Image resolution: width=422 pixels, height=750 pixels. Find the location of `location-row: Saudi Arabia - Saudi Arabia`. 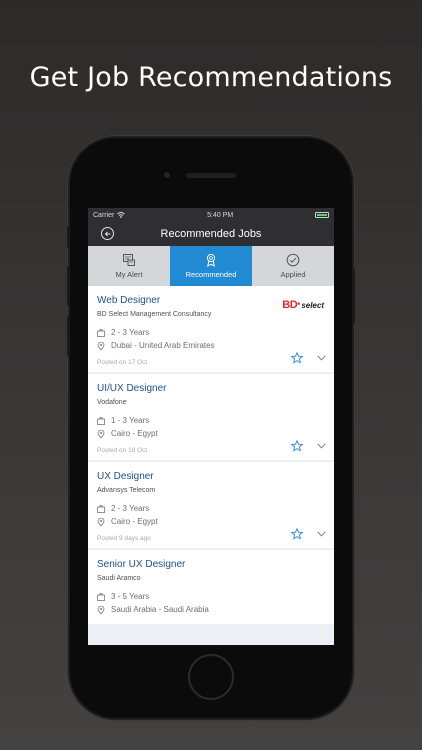

location-row: Saudi Arabia - Saudi Arabia is located at coordinates (211, 609).